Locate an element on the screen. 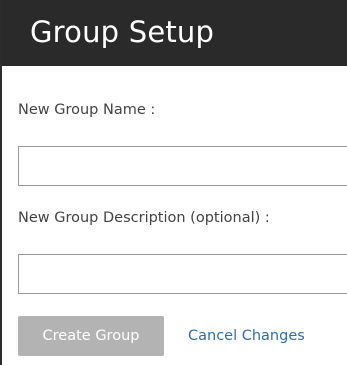  create-group-button: Create Group is located at coordinates (91, 336).